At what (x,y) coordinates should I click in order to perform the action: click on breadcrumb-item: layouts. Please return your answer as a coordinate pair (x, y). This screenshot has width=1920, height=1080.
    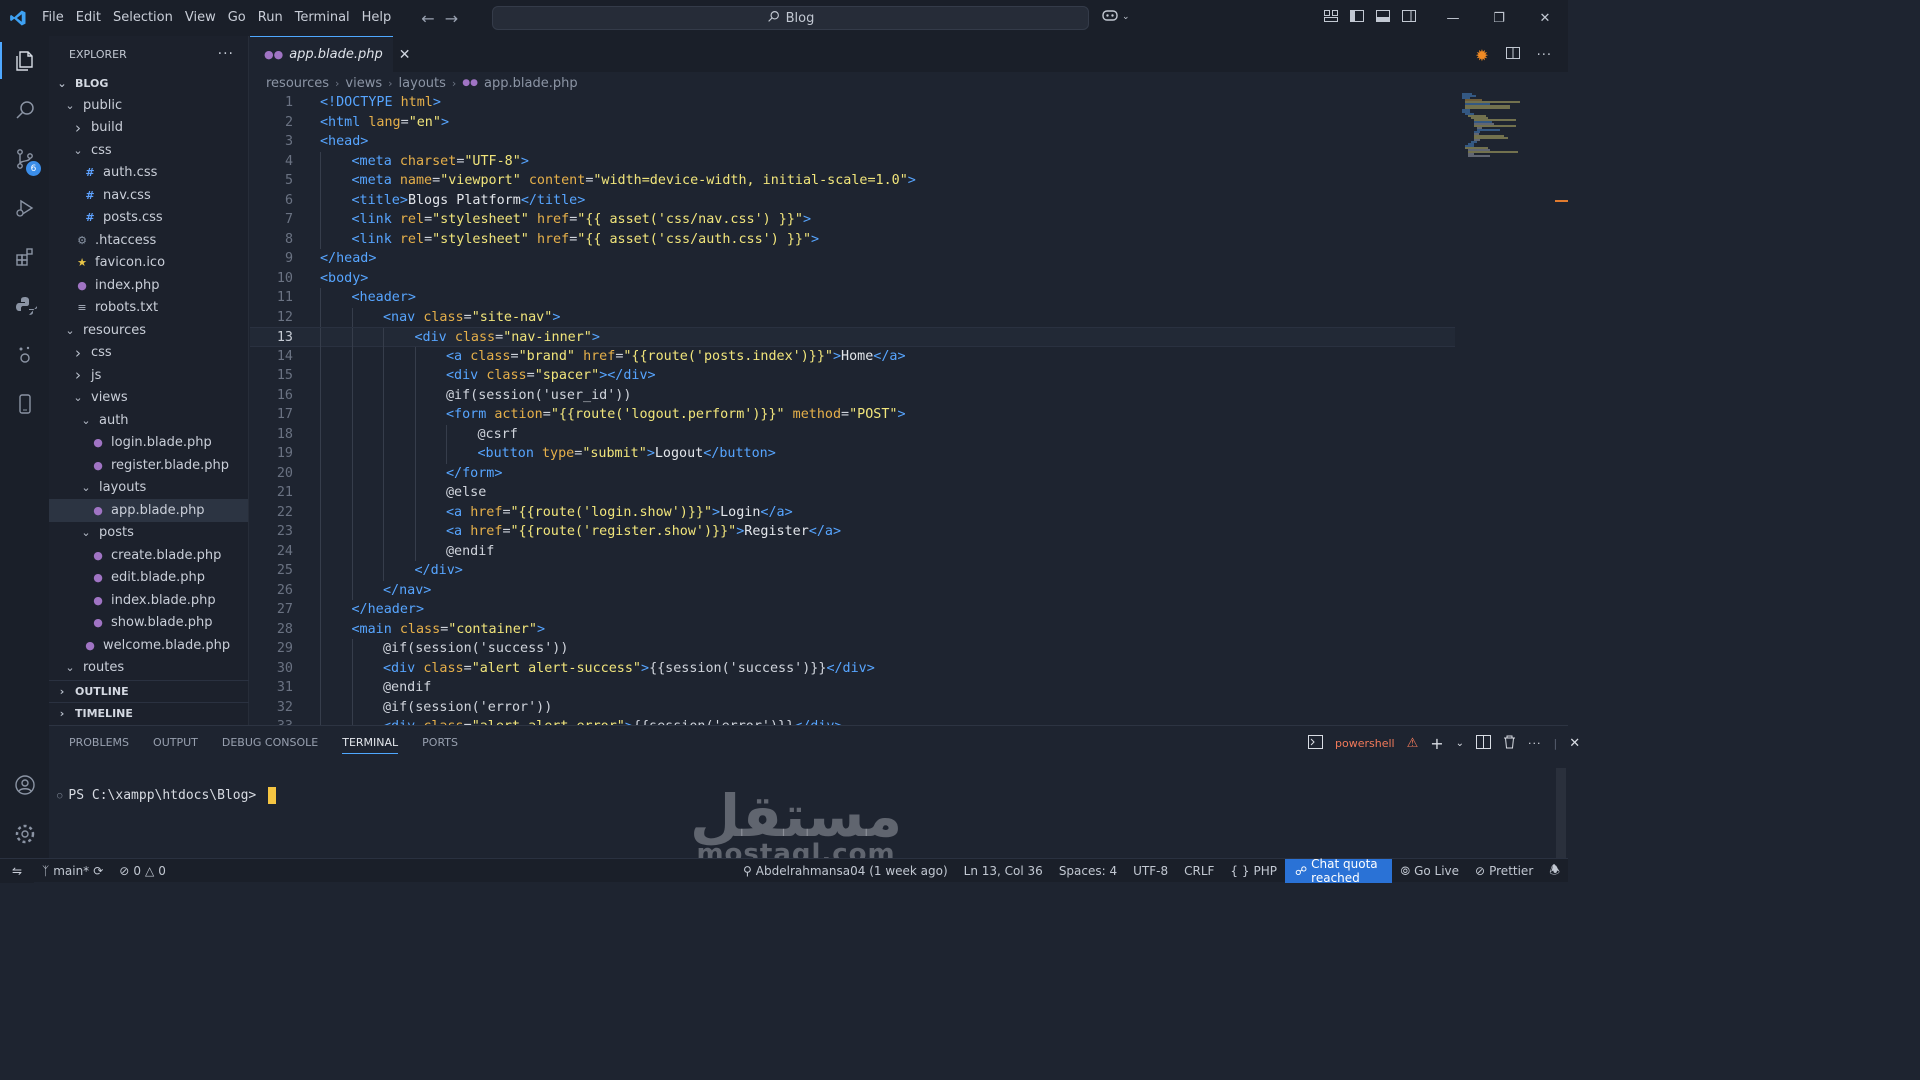
    Looking at the image, I should click on (422, 83).